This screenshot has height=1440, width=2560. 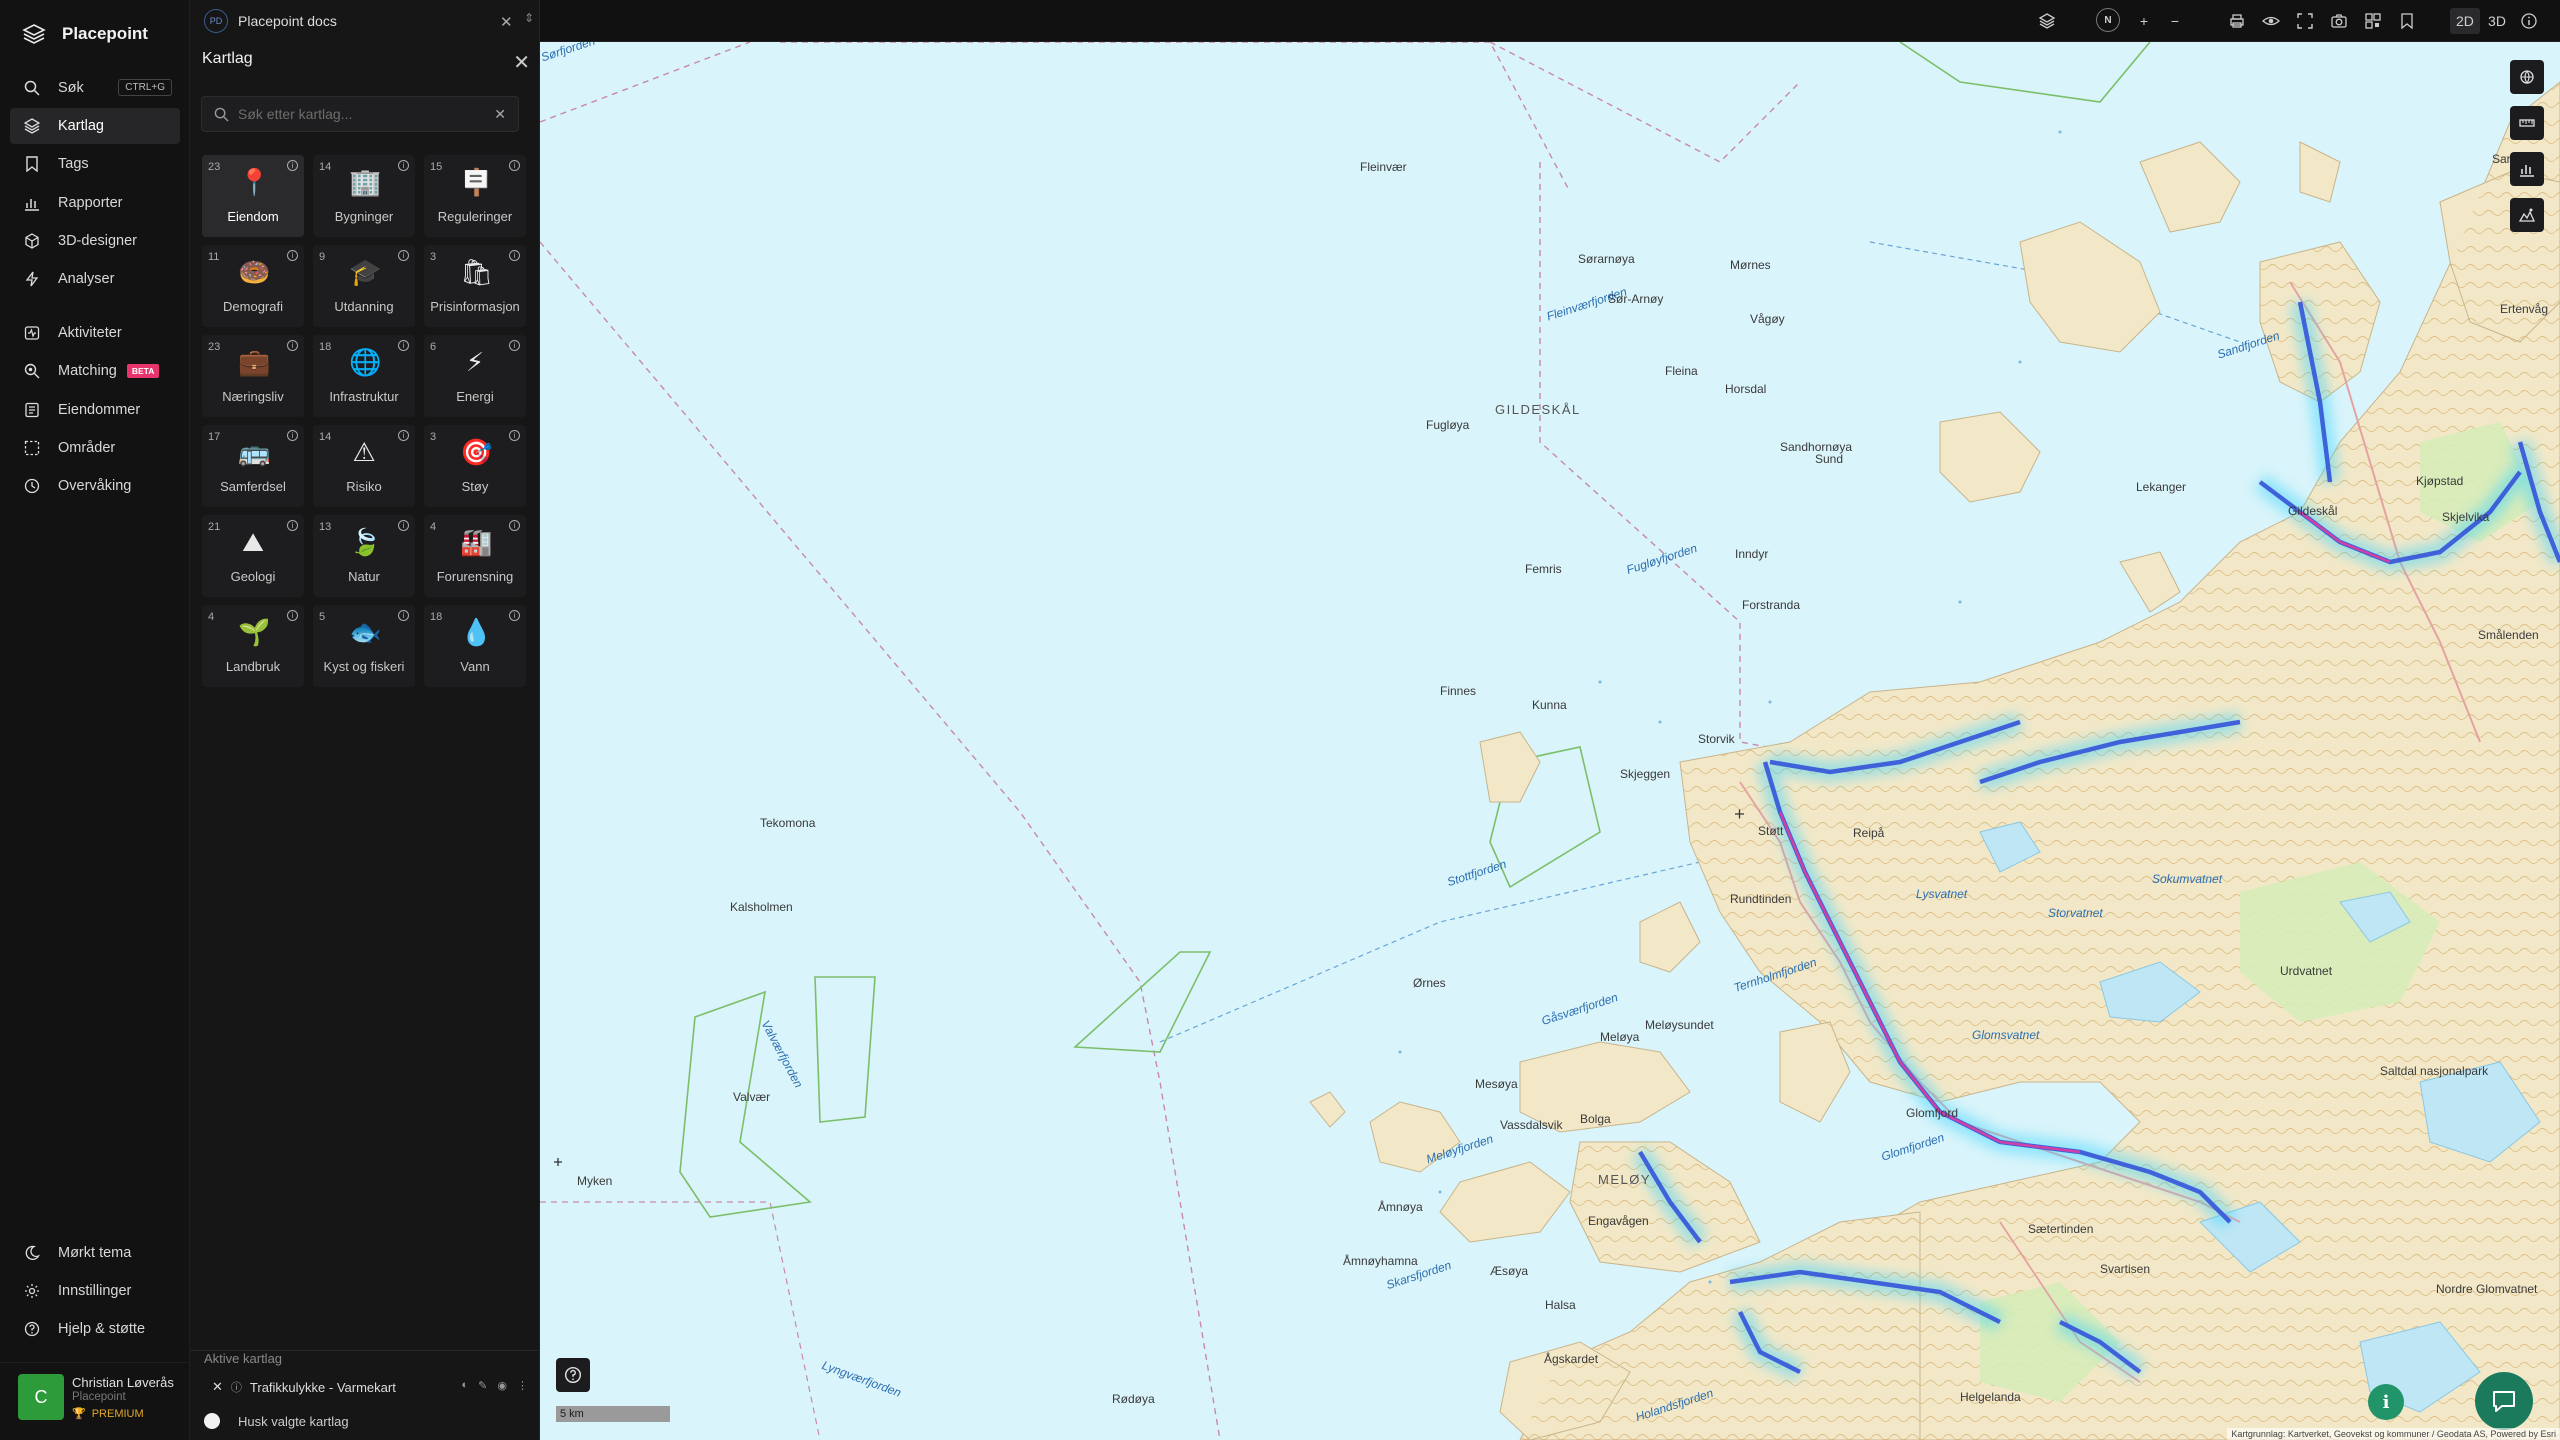 I want to click on layer-category-geologi: 21 i ⛰ Geologi, so click(x=253, y=556).